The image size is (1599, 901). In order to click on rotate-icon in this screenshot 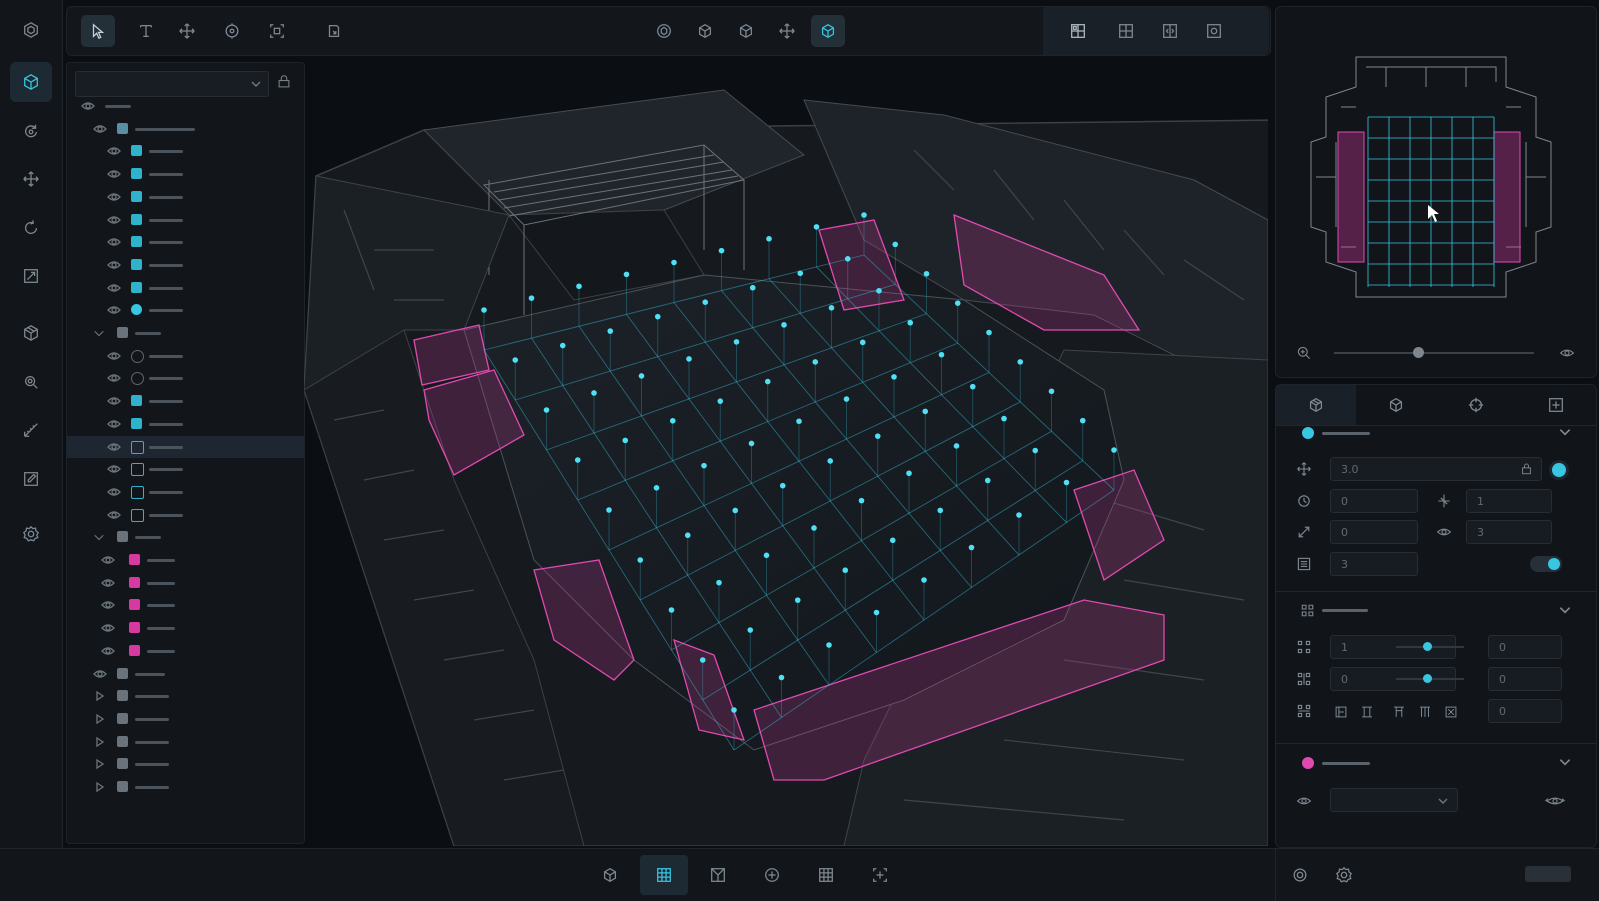, I will do `click(31, 228)`.